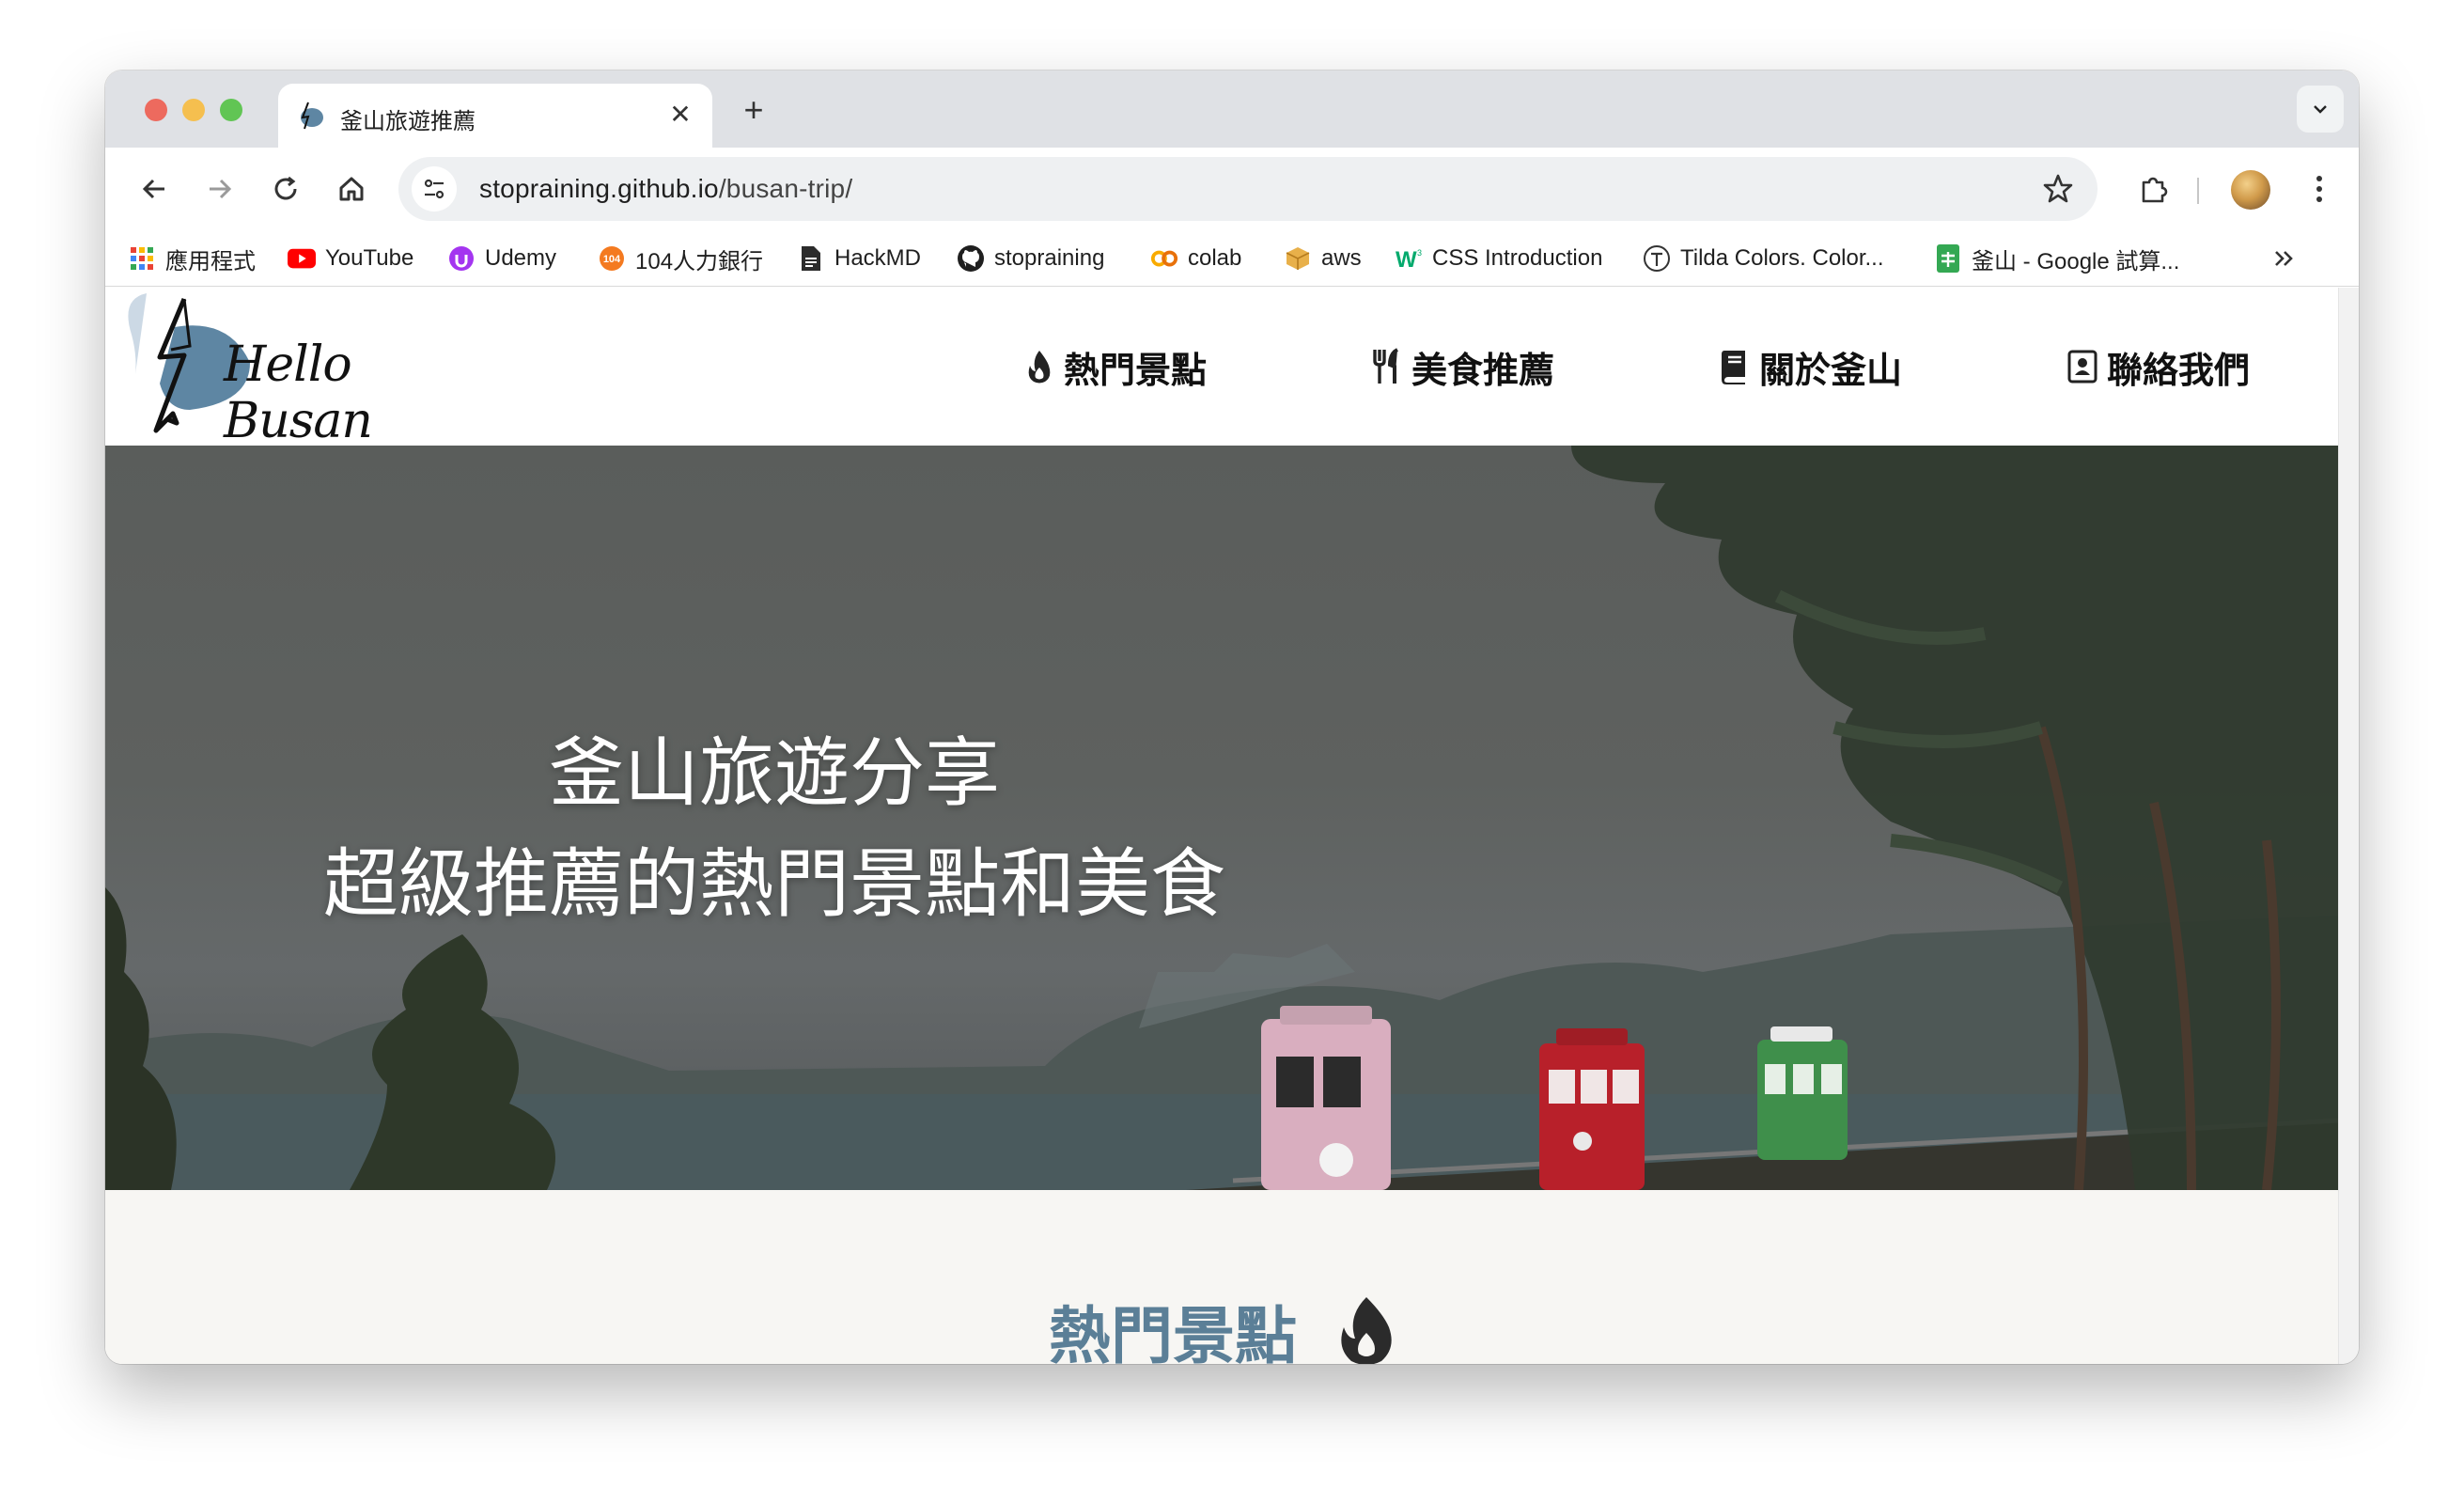 The image size is (2464, 1504). I want to click on kebab-menu-icon, so click(2319, 189).